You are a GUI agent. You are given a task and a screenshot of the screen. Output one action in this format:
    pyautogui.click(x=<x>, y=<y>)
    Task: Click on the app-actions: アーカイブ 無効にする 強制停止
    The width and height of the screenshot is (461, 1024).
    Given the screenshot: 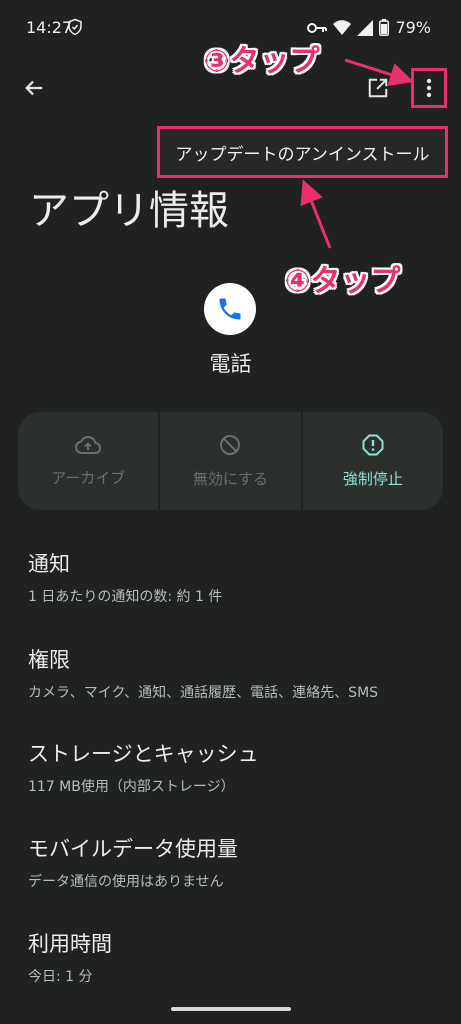 What is the action you would take?
    pyautogui.click(x=230, y=461)
    